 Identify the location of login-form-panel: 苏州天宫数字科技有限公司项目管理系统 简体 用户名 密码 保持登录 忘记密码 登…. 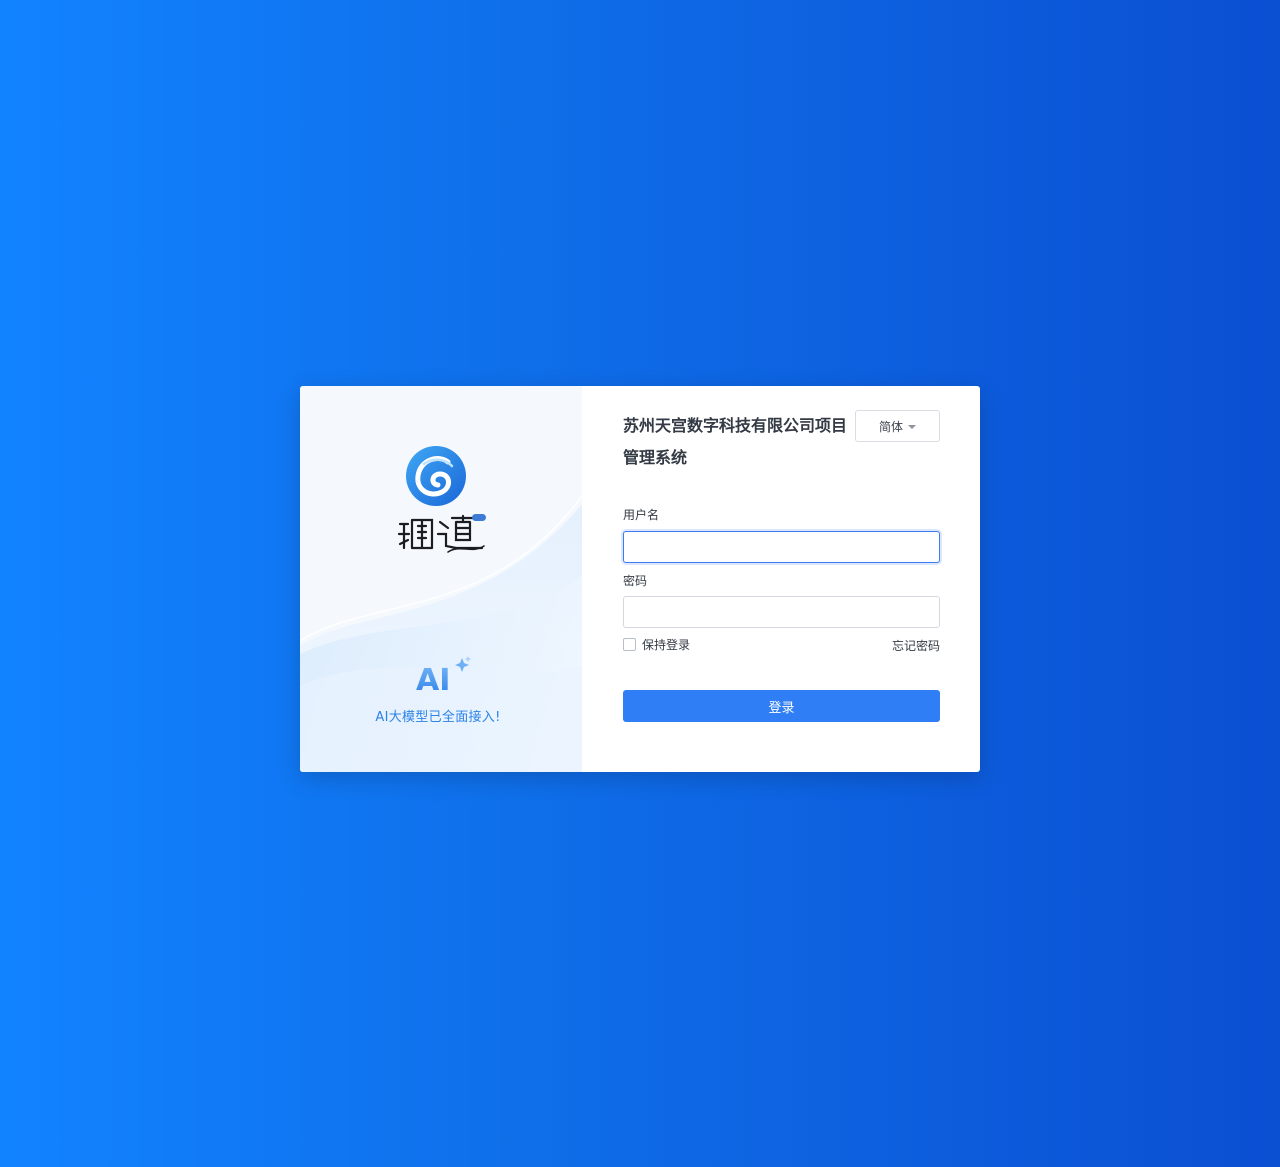
(781, 579).